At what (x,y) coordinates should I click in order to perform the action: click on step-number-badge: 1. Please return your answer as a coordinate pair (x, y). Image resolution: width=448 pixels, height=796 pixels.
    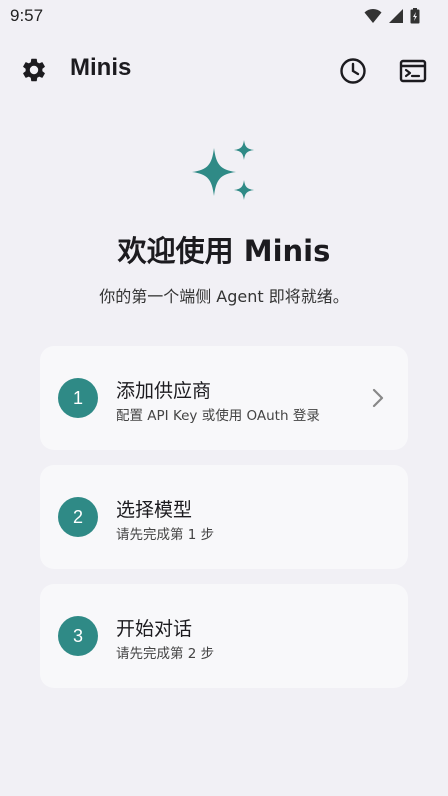
    Looking at the image, I should click on (78, 398).